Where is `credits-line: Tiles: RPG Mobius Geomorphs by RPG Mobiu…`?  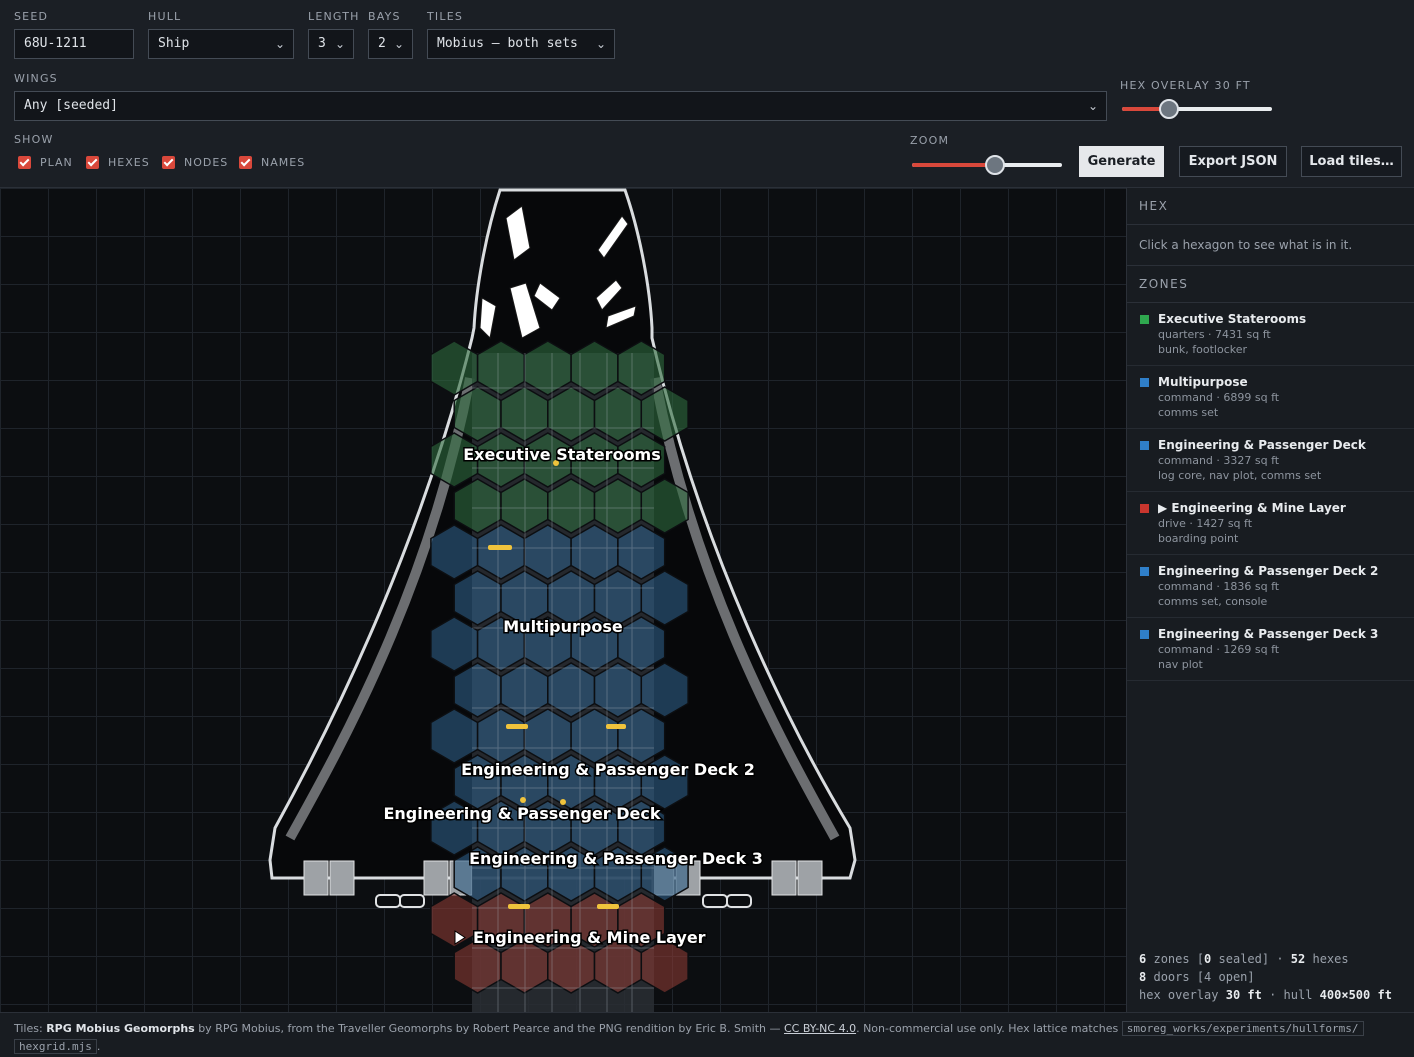 credits-line: Tiles: RPG Mobius Geomorphs by RPG Mobiu… is located at coordinates (689, 1028).